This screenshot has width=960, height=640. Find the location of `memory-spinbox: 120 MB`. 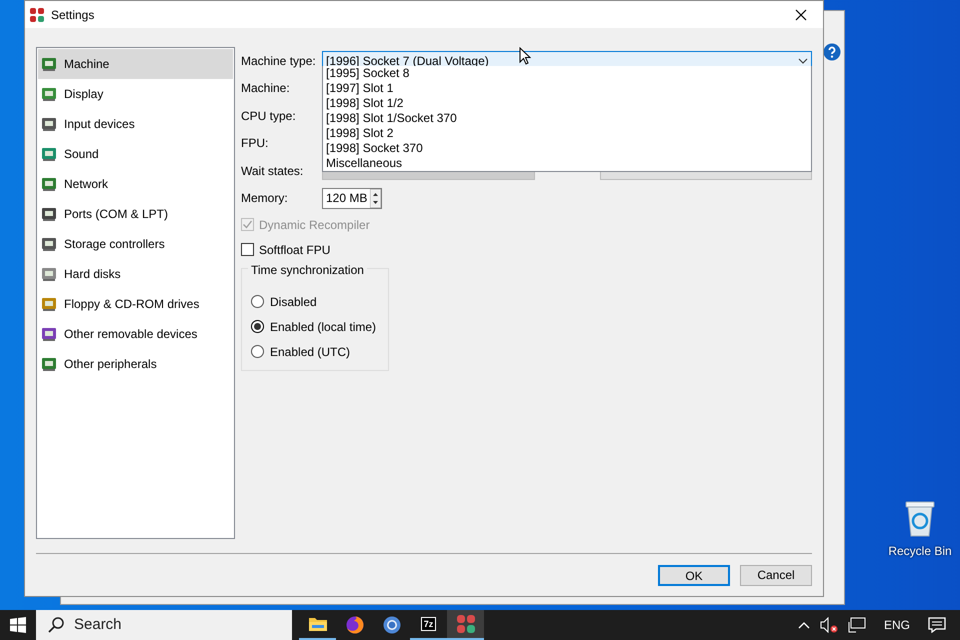

memory-spinbox: 120 MB is located at coordinates (352, 198).